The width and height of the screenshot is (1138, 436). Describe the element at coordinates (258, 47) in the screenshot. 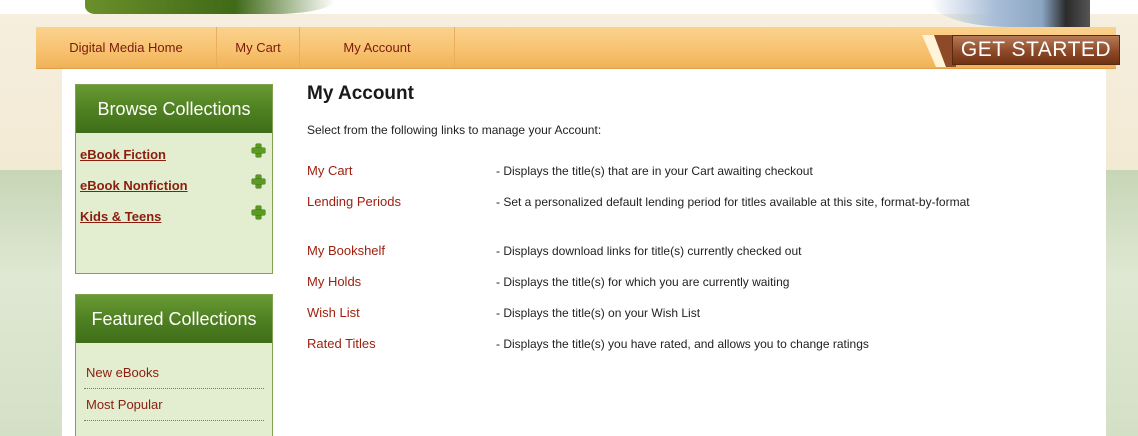

I see `nav-my-cart: My Cart` at that location.